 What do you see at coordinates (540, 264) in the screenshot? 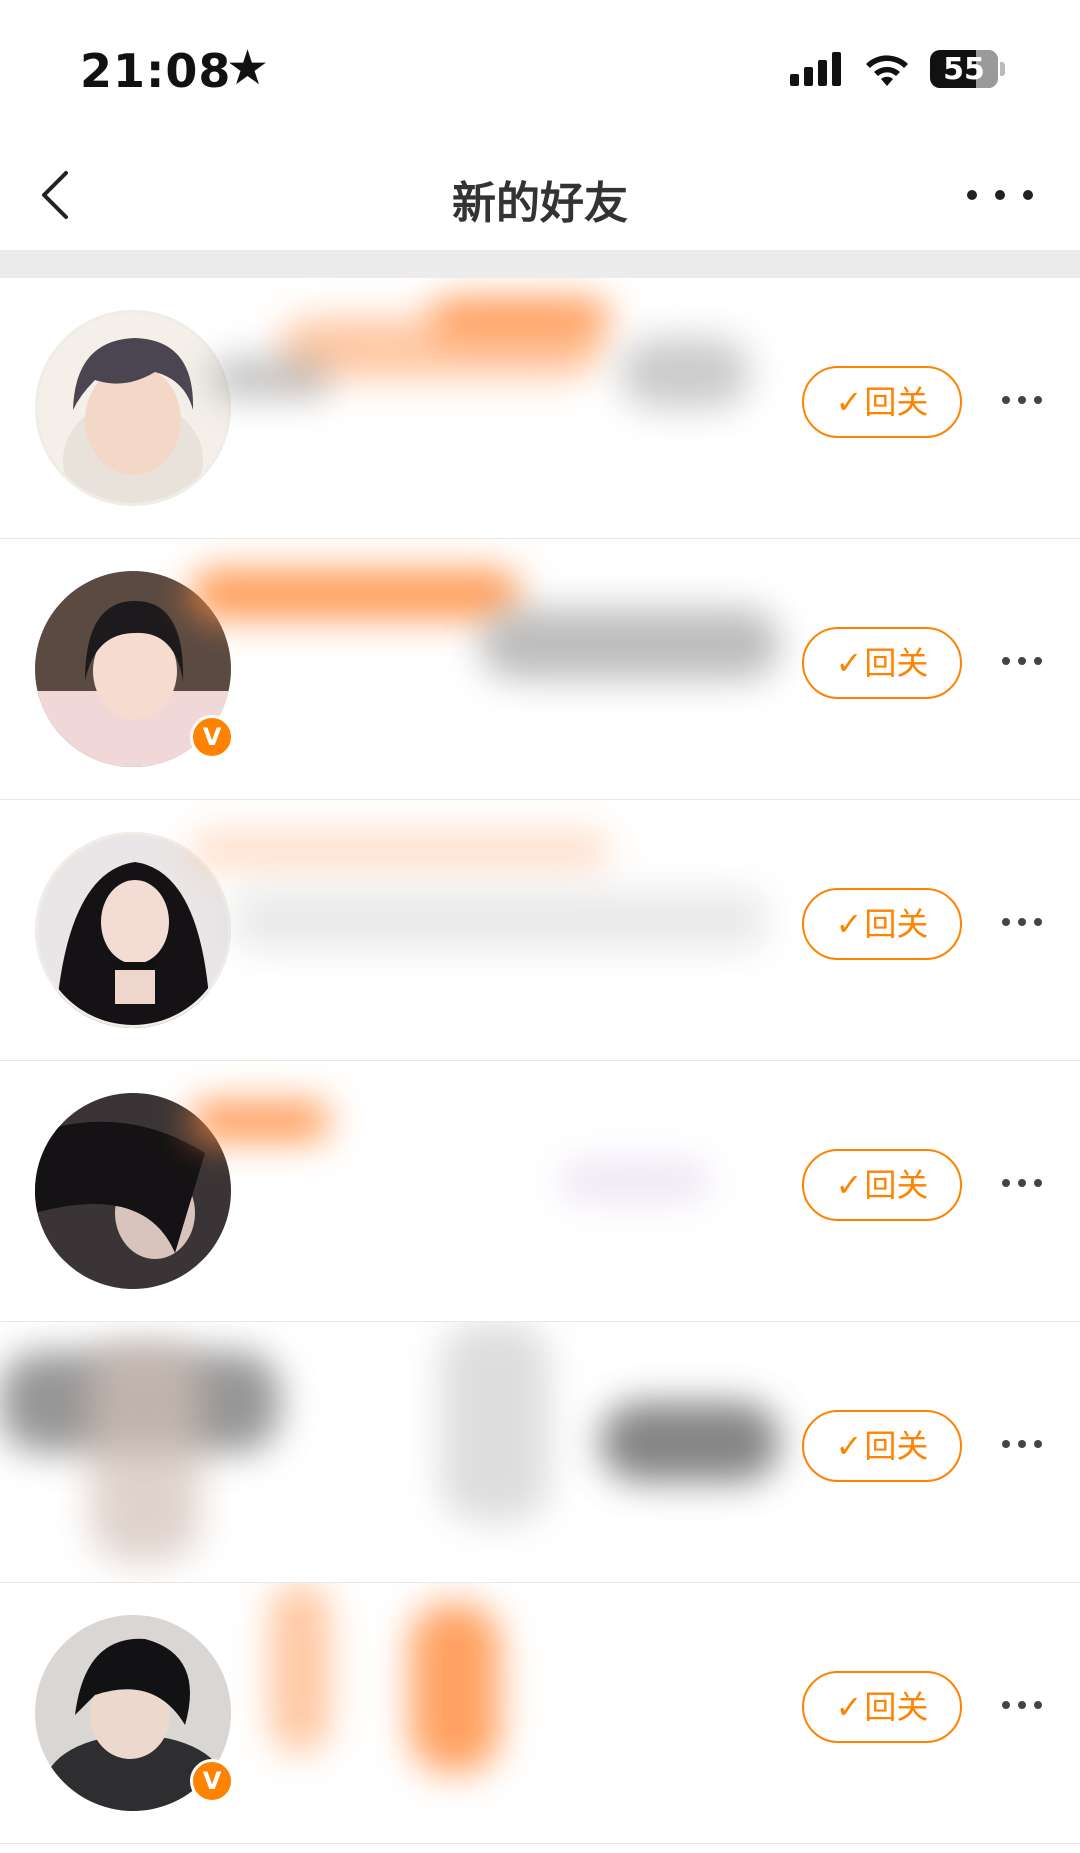
I see `divider-band` at bounding box center [540, 264].